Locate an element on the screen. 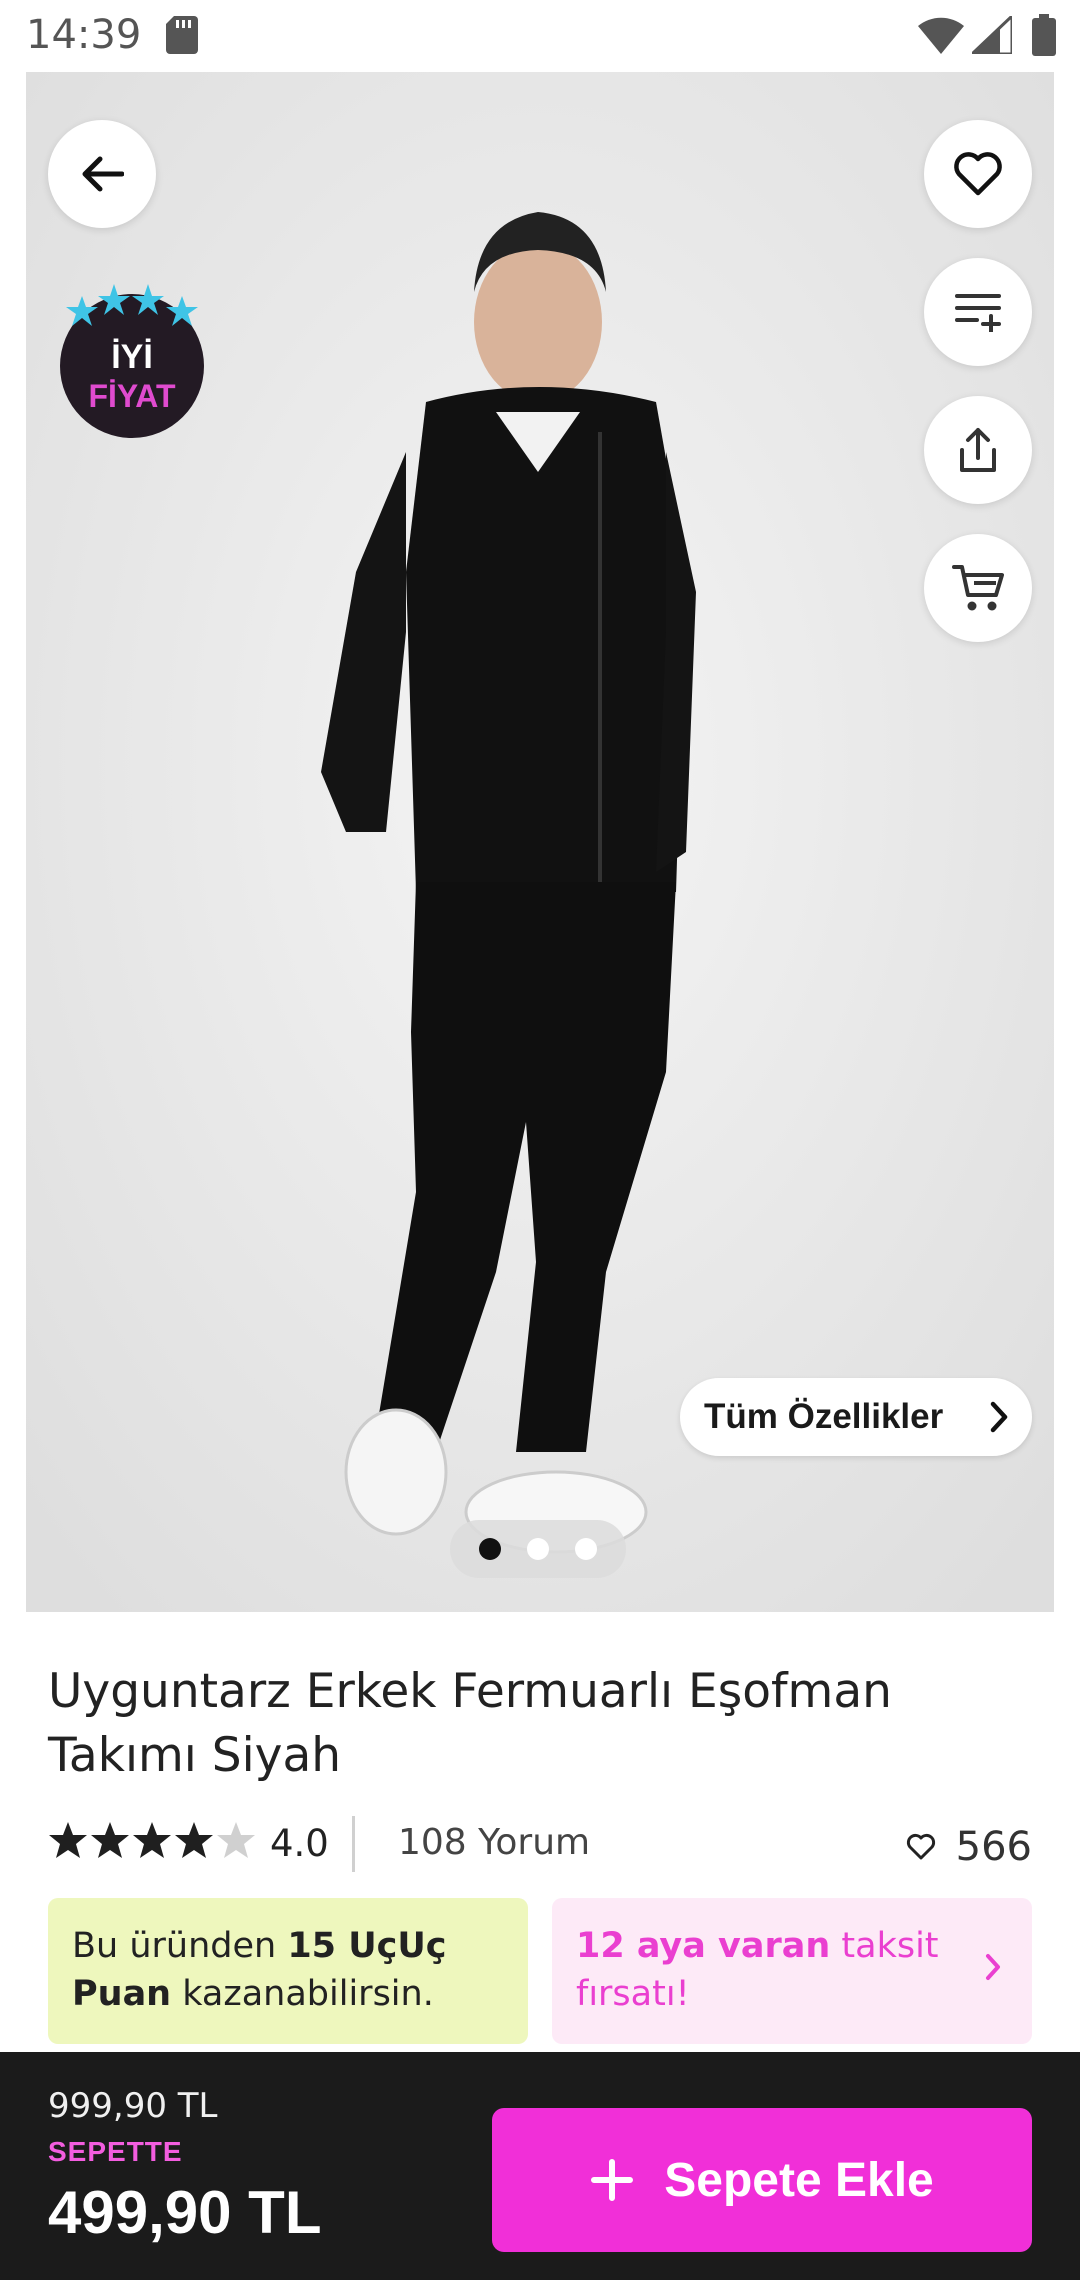 Image resolution: width=1080 pixels, height=2280 pixels. gallery-page-indicator is located at coordinates (538, 1549).